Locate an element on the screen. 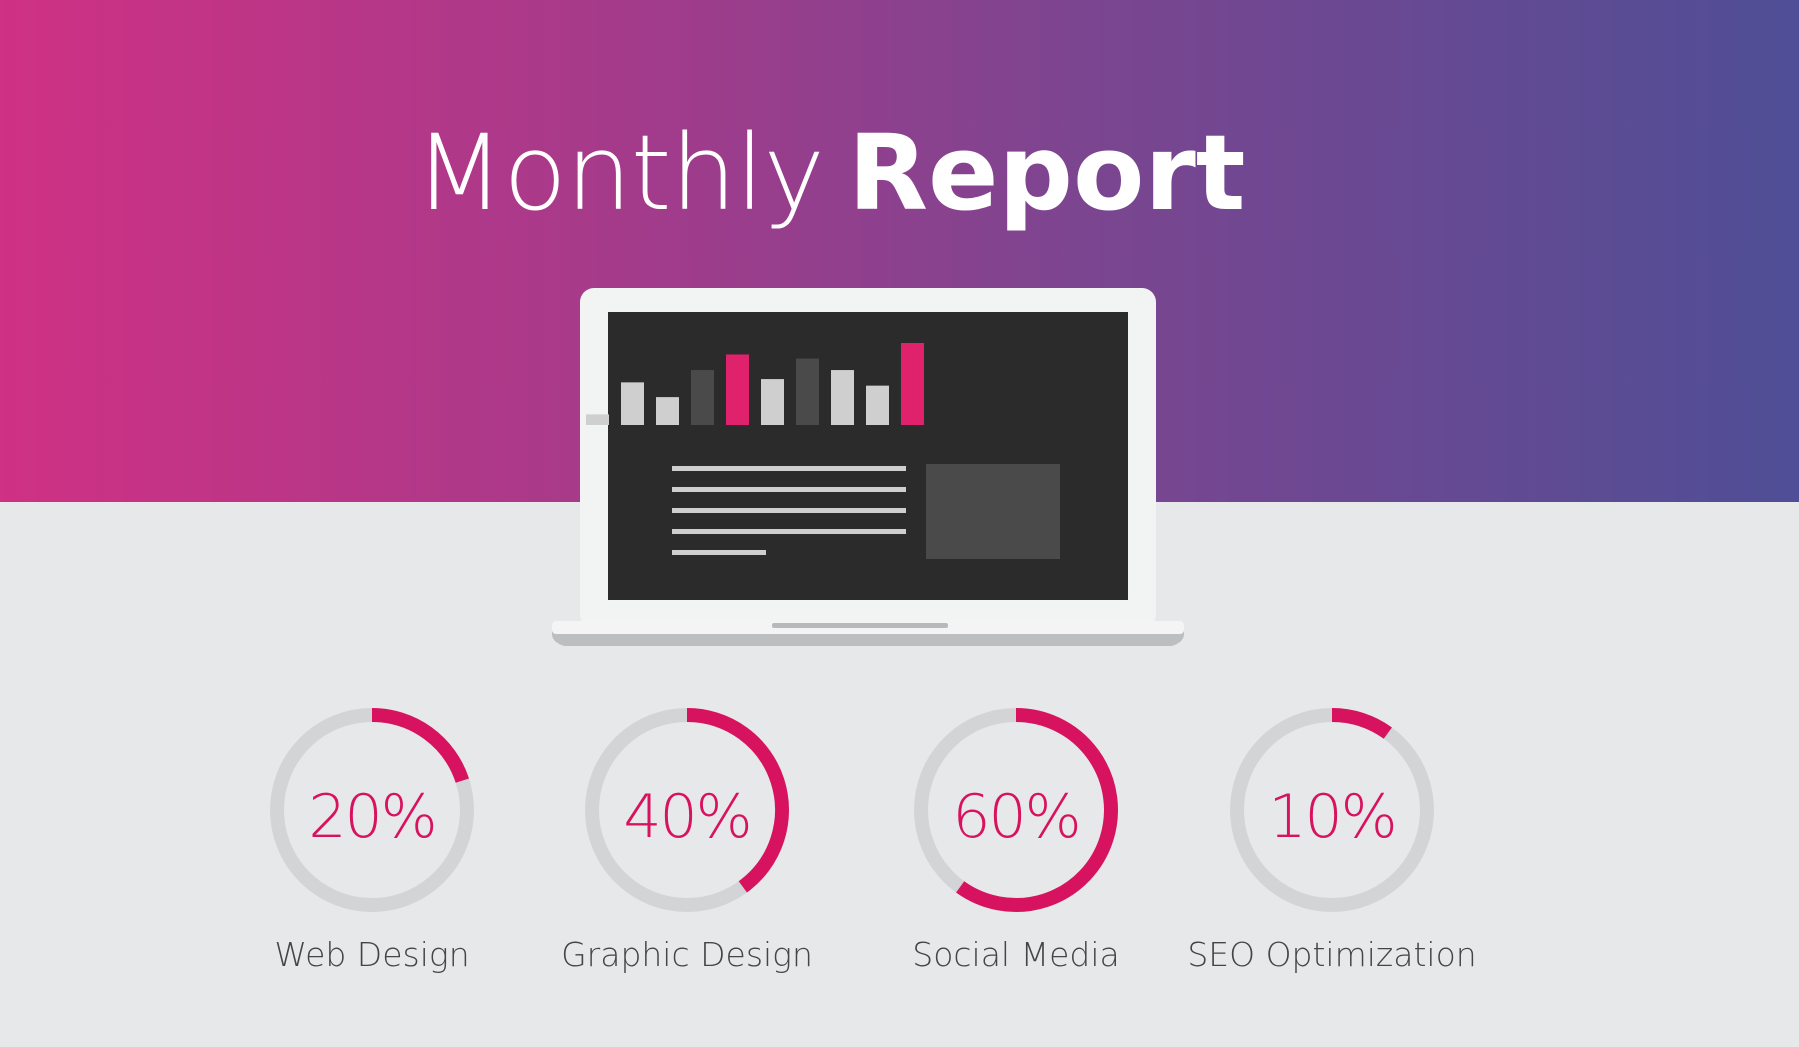 Image resolution: width=1799 pixels, height=1047 pixels. laptop-image-placeholder is located at coordinates (993, 511).